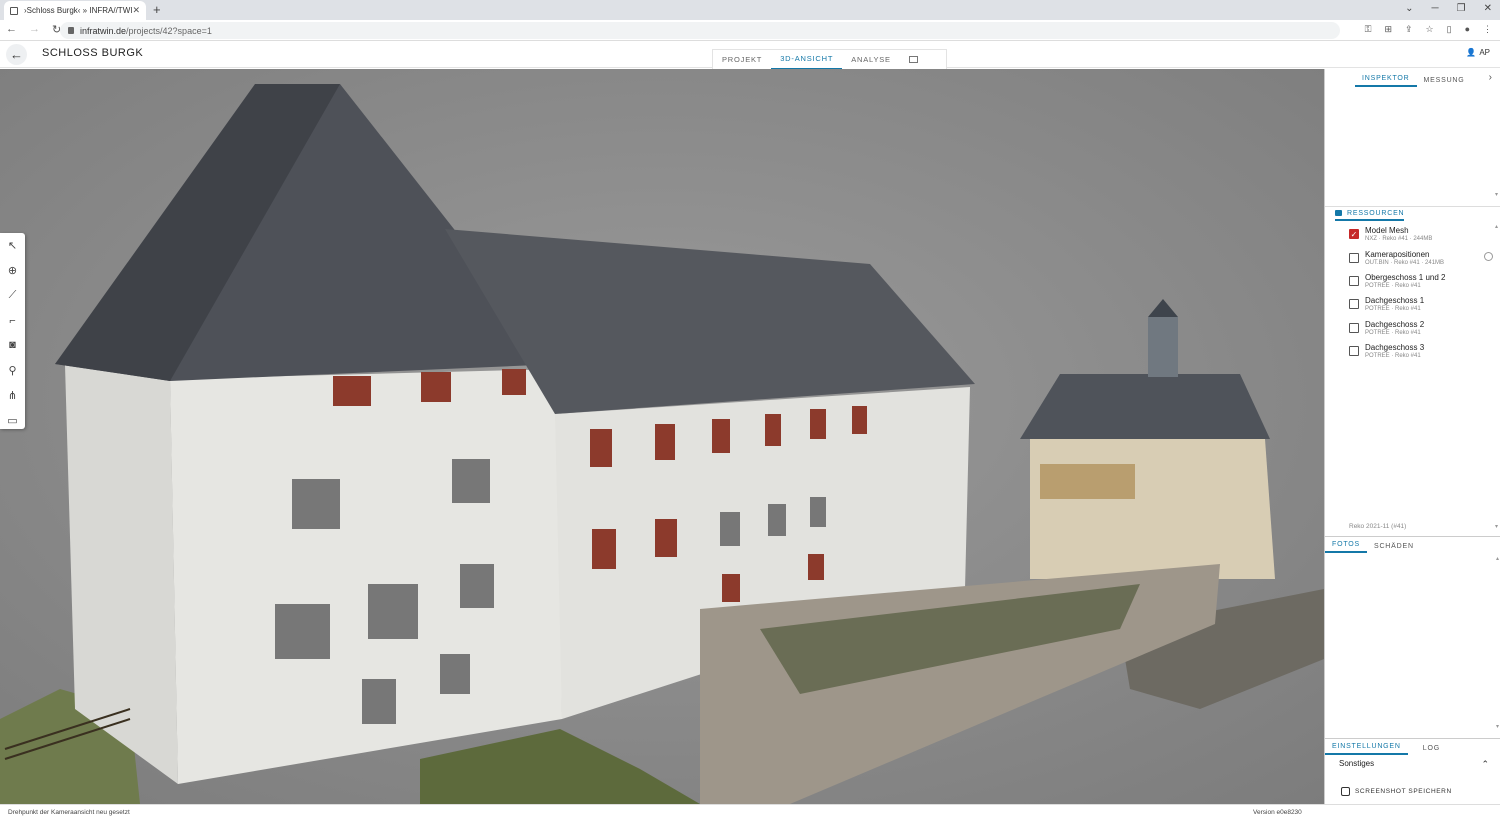 This screenshot has height=819, width=1500. I want to click on user-menu: 👤 AP, so click(1478, 52).